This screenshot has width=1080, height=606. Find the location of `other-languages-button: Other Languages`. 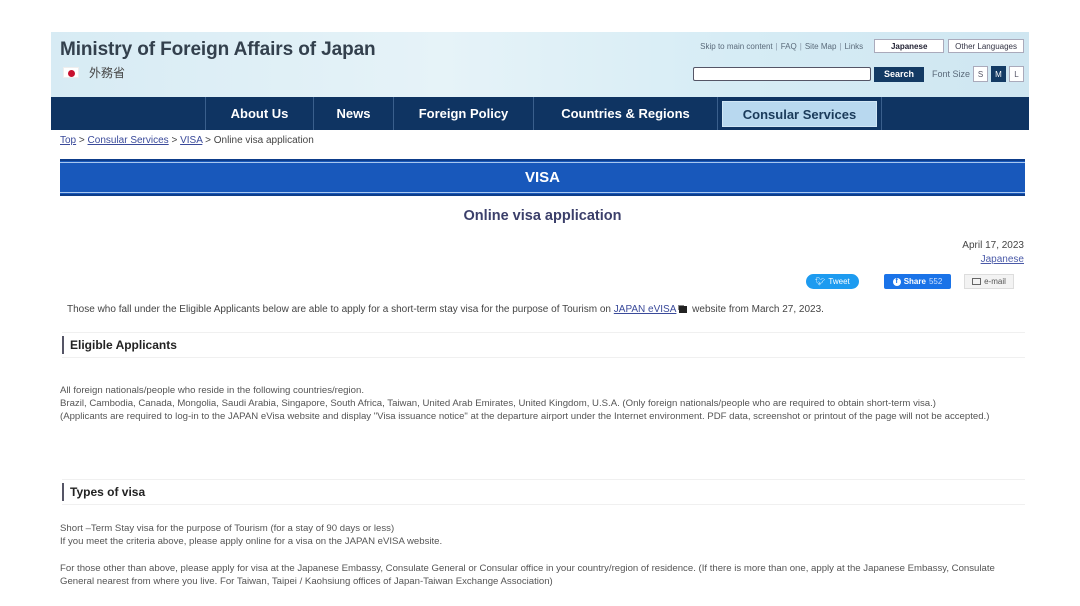

other-languages-button: Other Languages is located at coordinates (986, 46).